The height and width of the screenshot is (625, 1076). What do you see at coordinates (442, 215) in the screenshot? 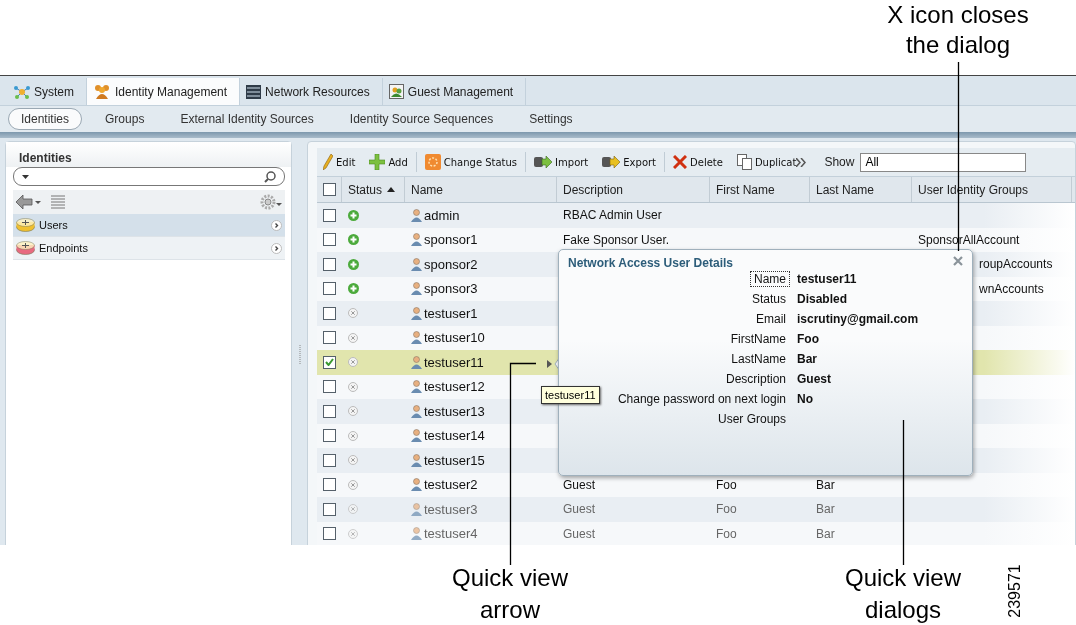
I see `user-name: admin` at bounding box center [442, 215].